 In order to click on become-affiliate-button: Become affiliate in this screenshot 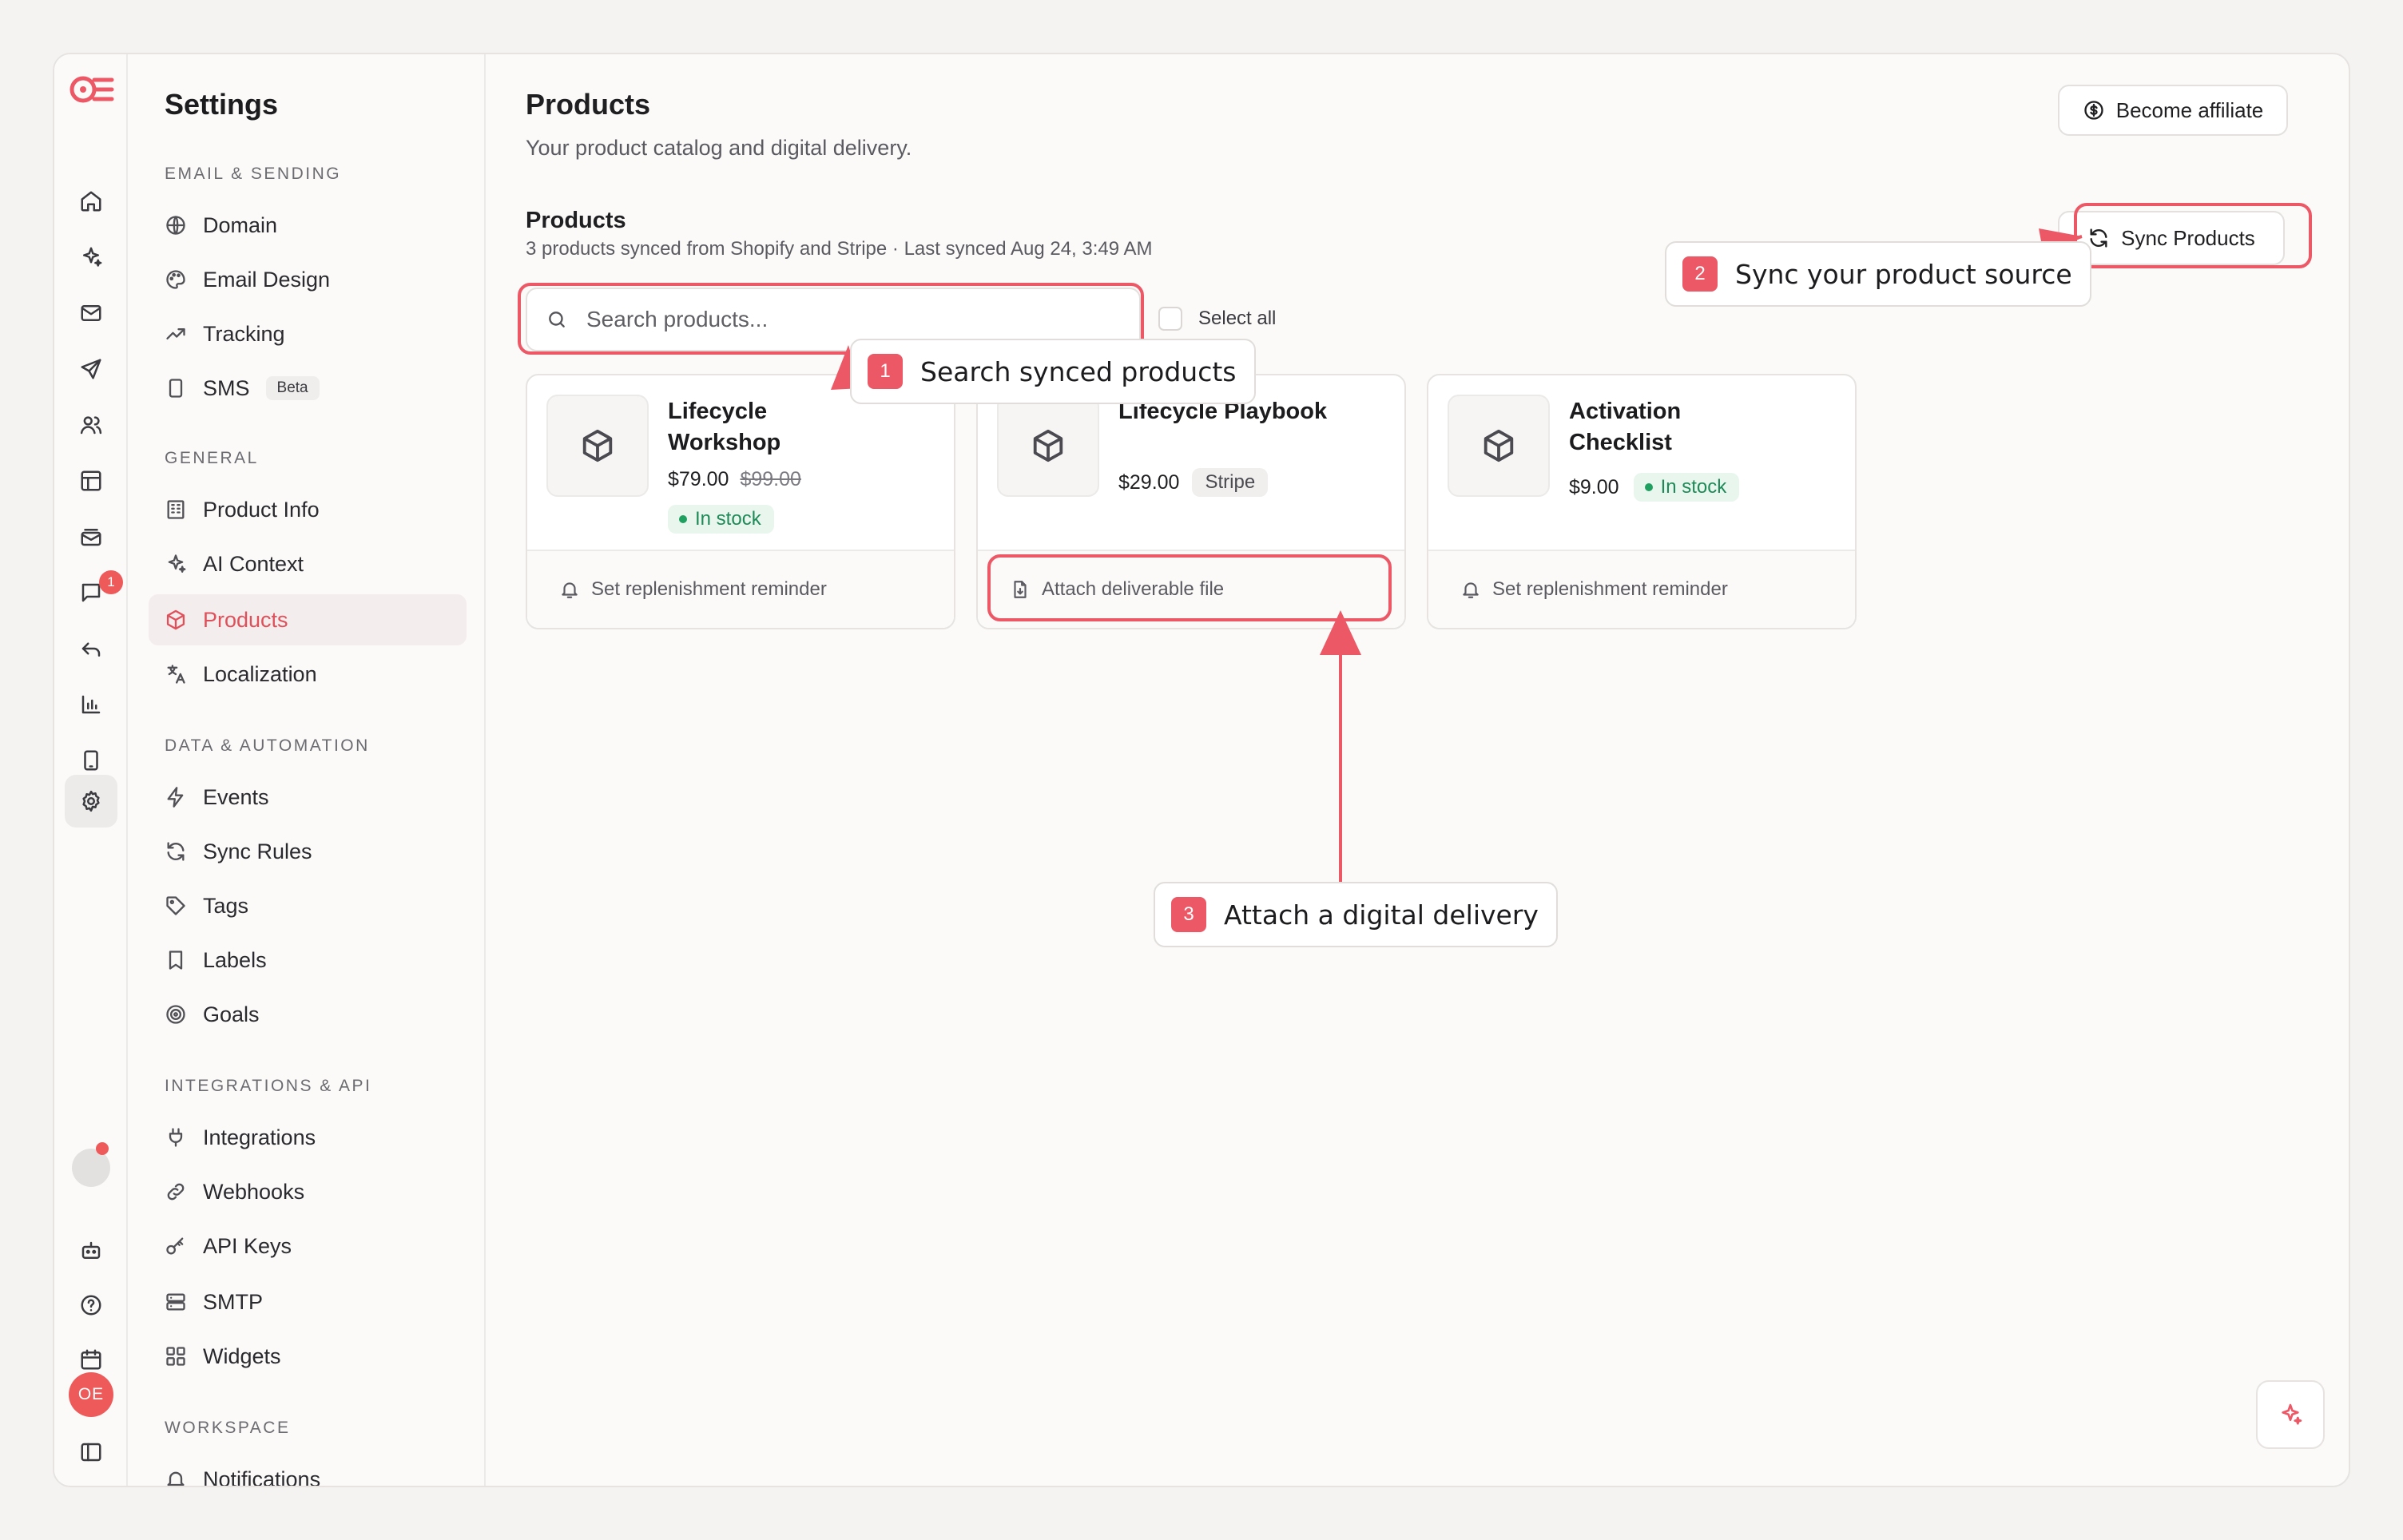, I will do `click(2173, 110)`.